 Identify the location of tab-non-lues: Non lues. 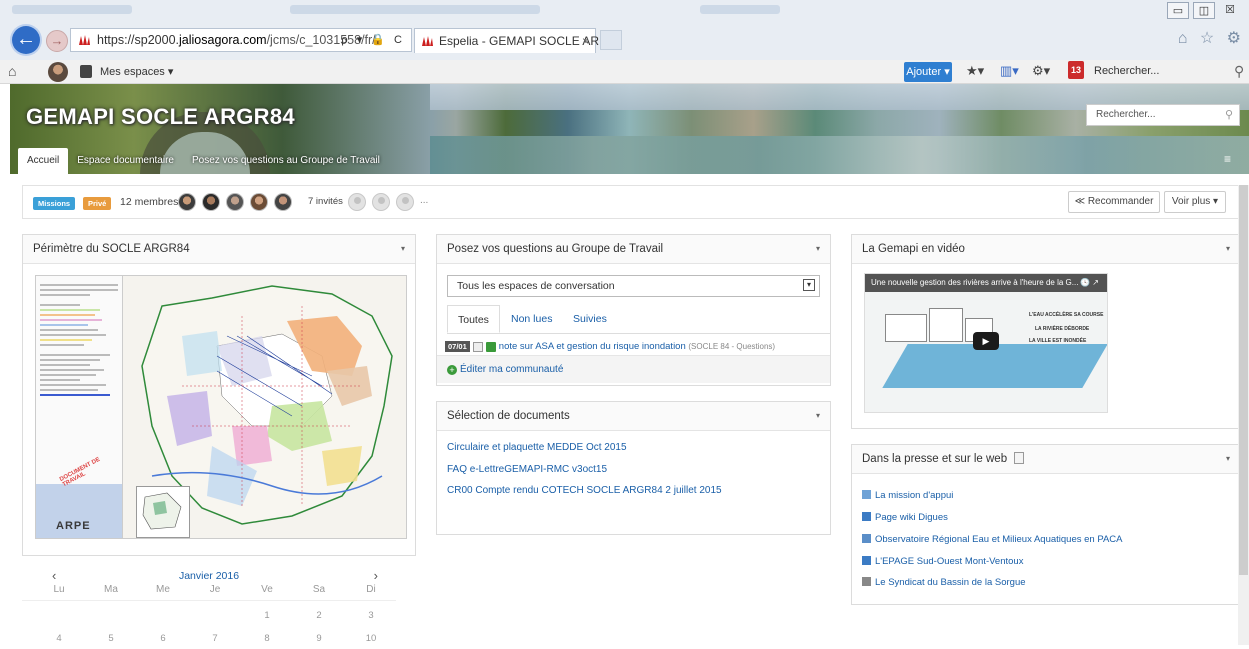
(531, 319).